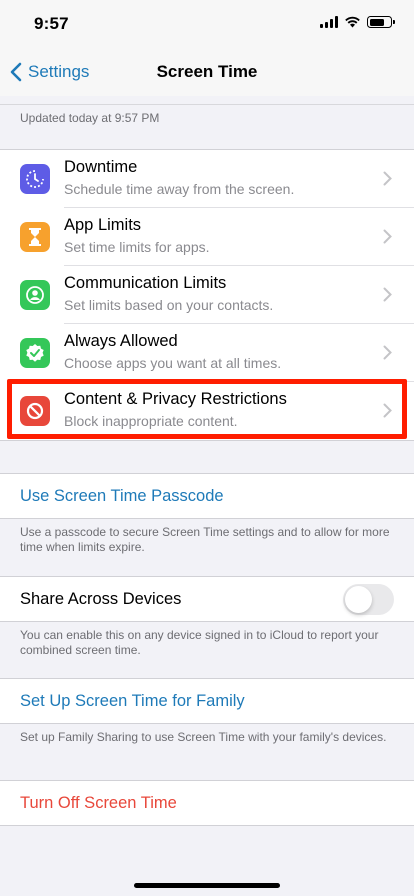 The image size is (414, 896). I want to click on screen-time-passcode-row: Use Screen Time Passcode, so click(207, 496).